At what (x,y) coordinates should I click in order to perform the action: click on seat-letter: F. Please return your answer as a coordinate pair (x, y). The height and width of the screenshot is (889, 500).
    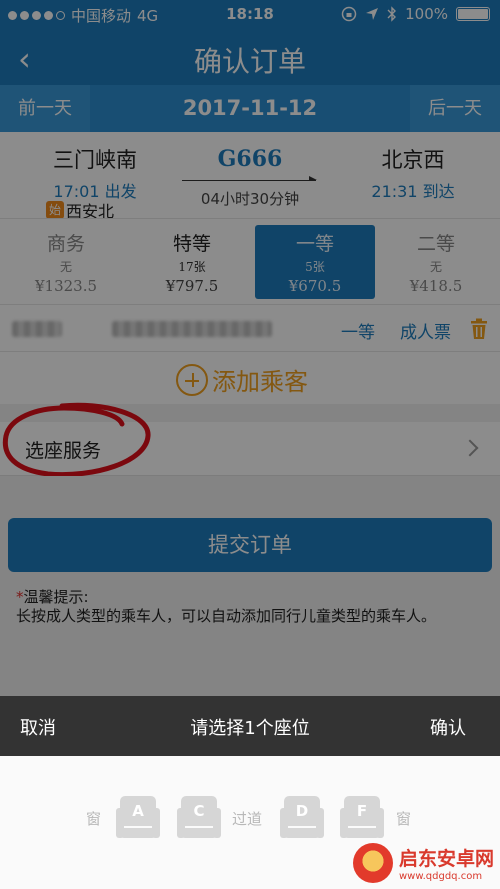
    Looking at the image, I should click on (362, 811).